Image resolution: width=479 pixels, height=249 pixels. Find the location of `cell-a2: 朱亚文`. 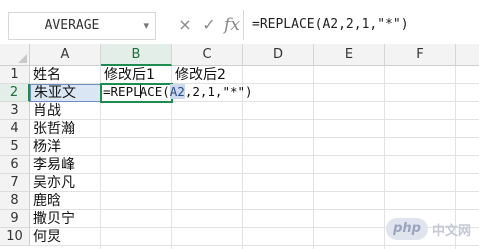

cell-a2: 朱亚文 is located at coordinates (65, 93).